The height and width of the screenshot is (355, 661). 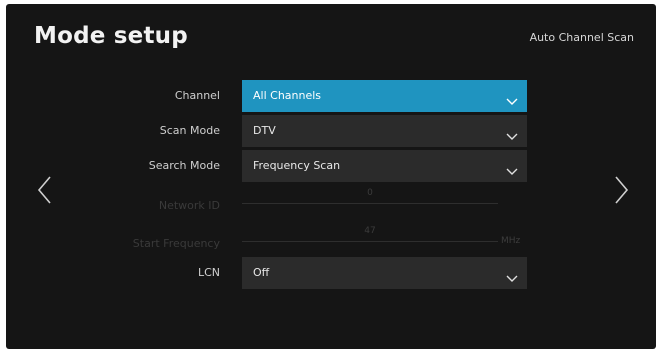 I want to click on channel-dropdown: All Channels, so click(x=384, y=96).